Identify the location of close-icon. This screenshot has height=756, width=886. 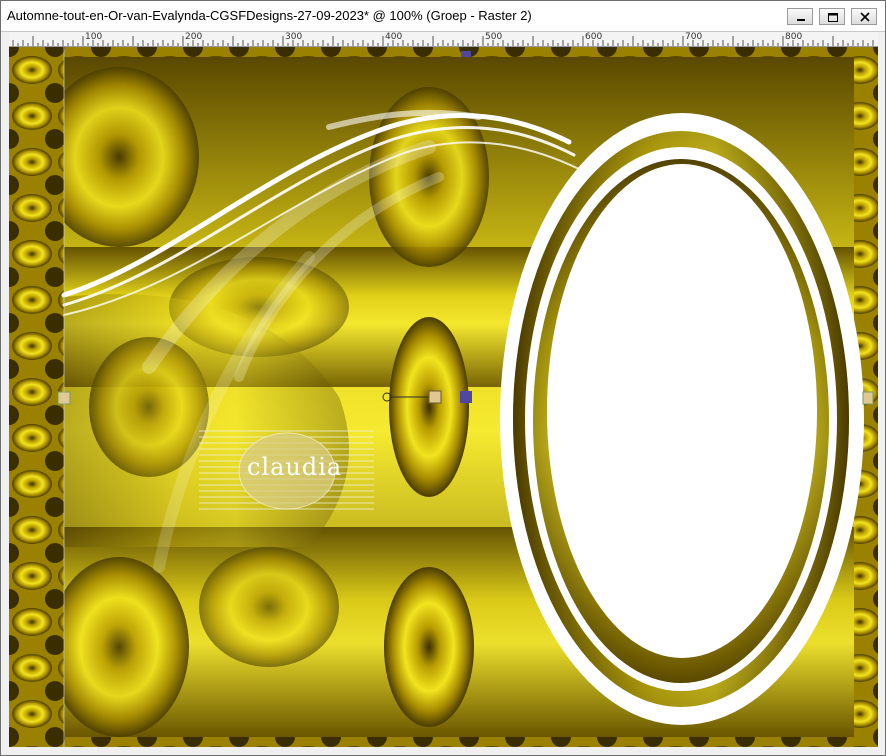
(865, 17).